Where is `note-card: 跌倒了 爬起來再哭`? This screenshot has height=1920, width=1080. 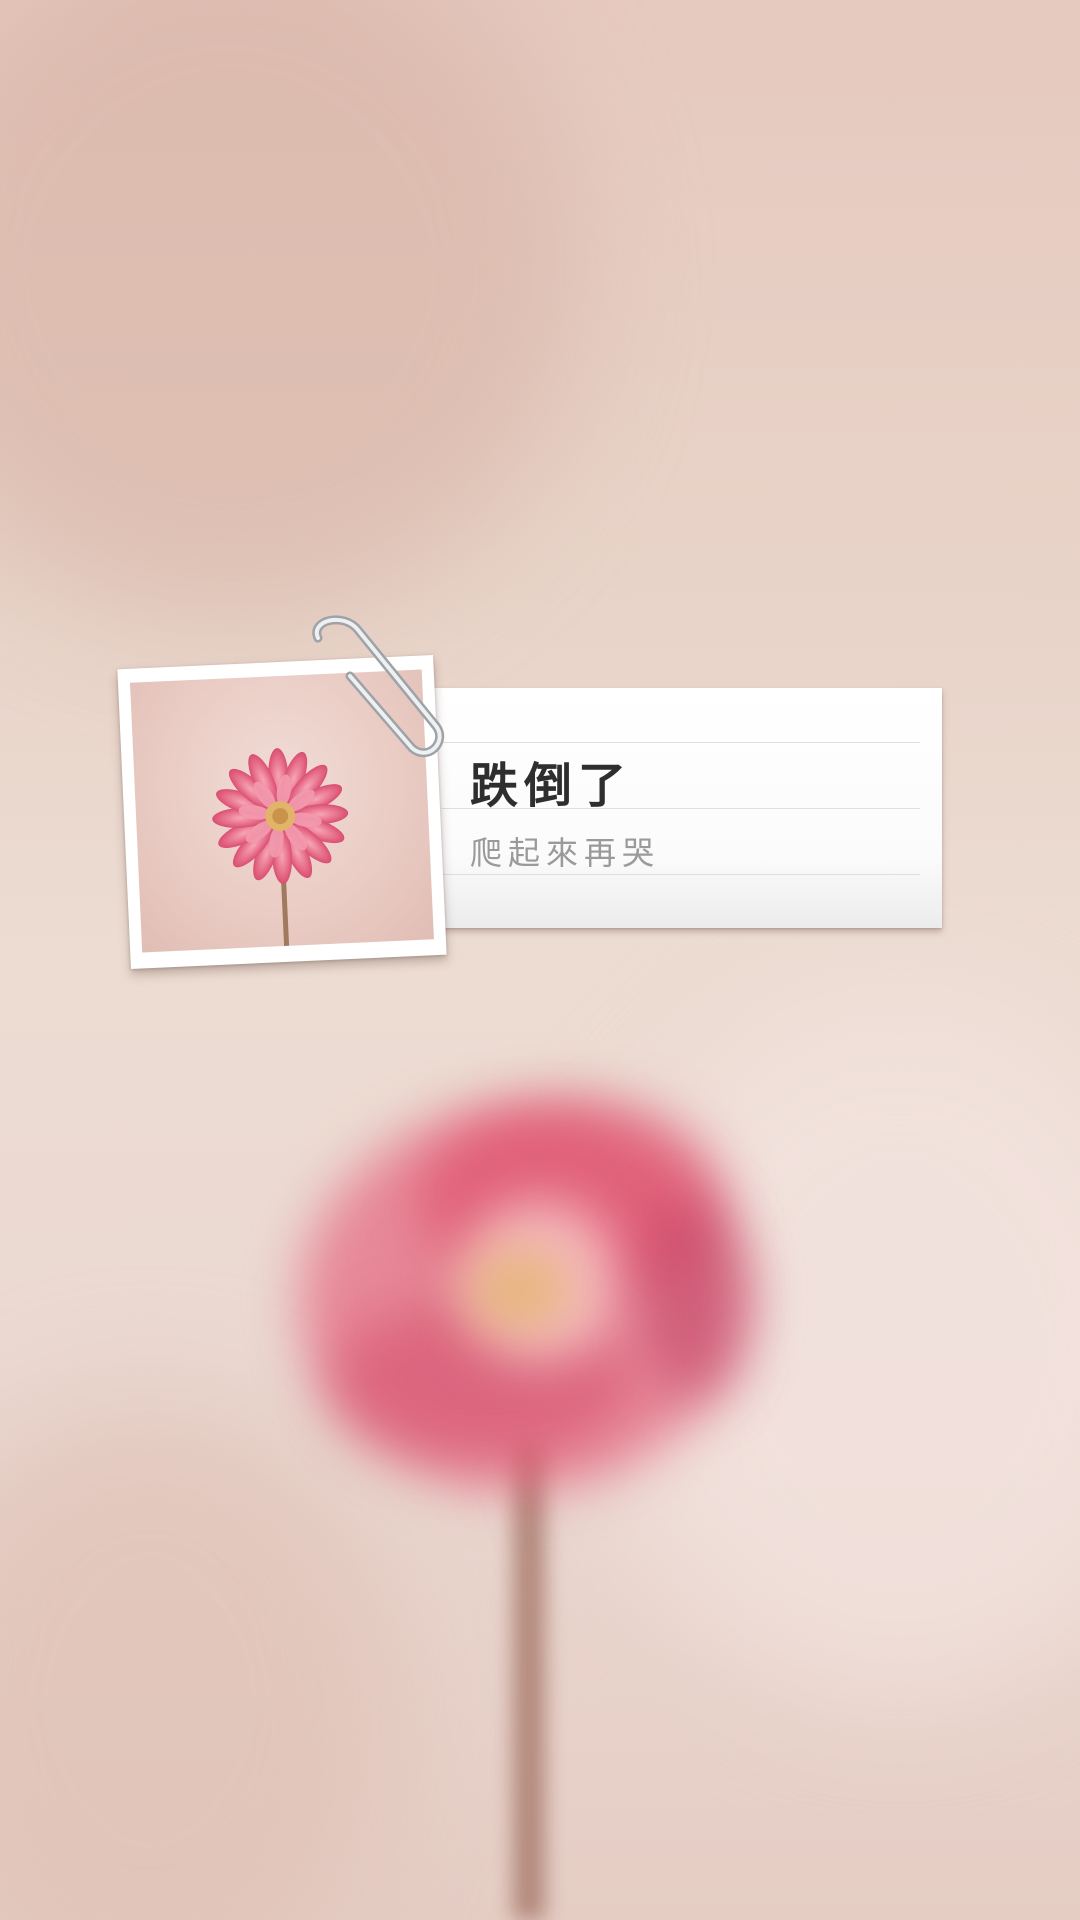
note-card: 跌倒了 爬起來再哭 is located at coordinates (681, 808).